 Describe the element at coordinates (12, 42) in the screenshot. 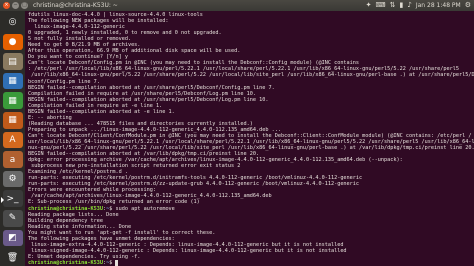

I see `launcher-firefox-icon: ●` at that location.